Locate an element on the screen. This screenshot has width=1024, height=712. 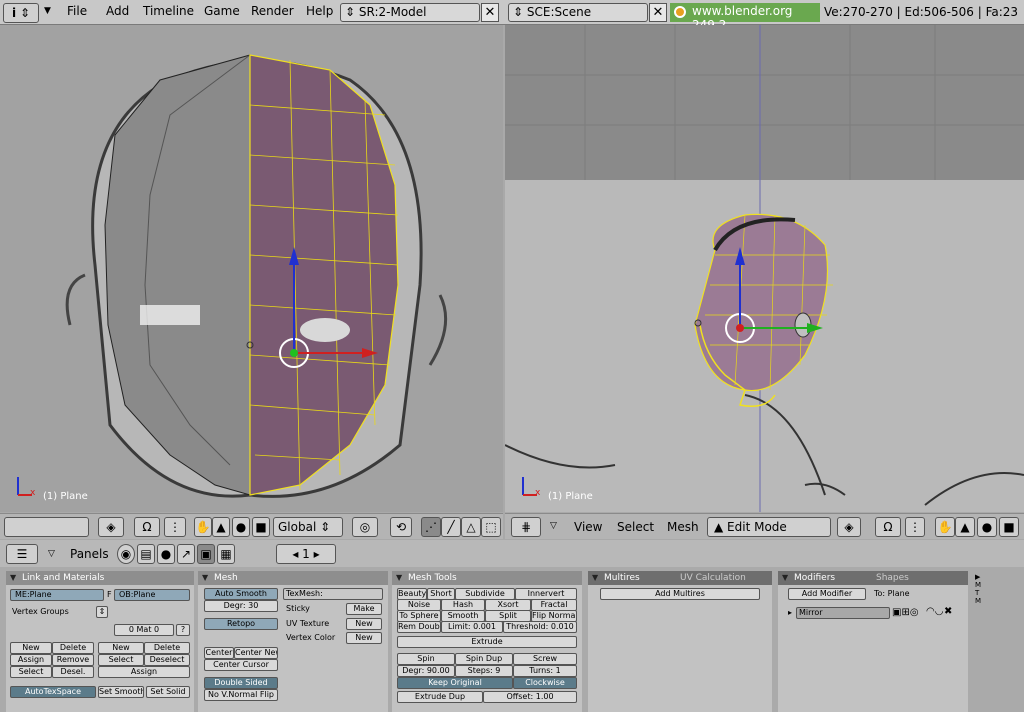
shapes-tab: Shapes is located at coordinates (892, 578).